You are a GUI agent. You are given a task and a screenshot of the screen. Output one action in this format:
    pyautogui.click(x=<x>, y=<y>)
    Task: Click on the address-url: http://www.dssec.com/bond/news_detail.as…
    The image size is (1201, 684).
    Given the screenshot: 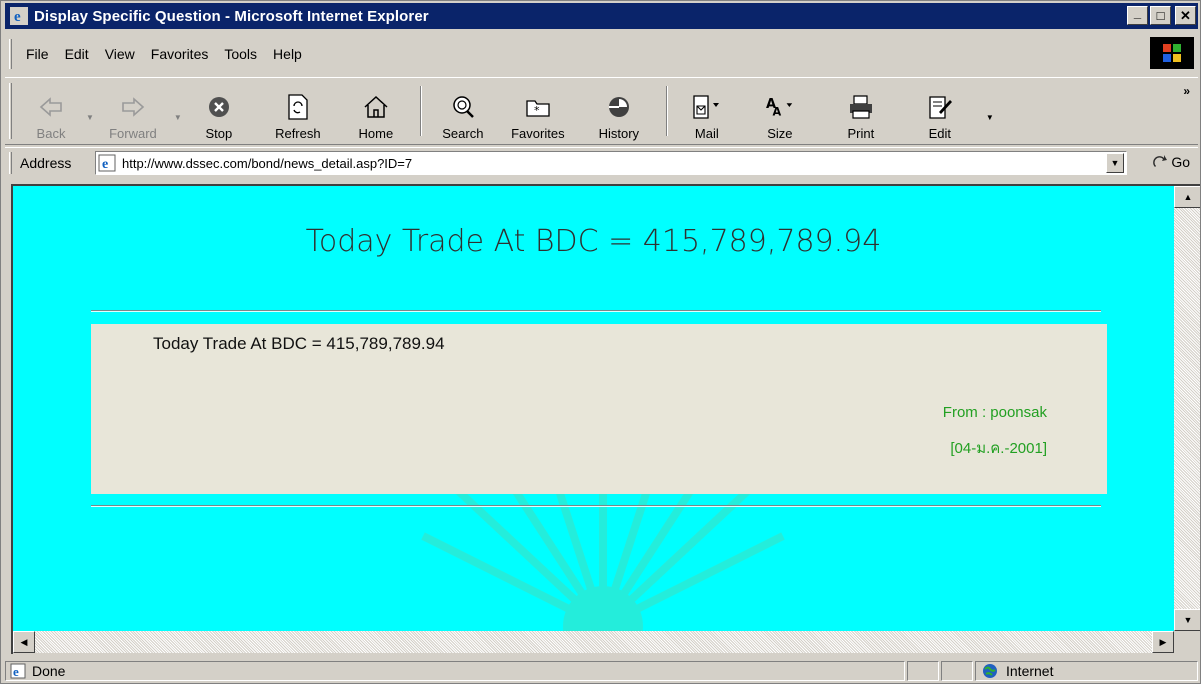 What is the action you would take?
    pyautogui.click(x=267, y=163)
    